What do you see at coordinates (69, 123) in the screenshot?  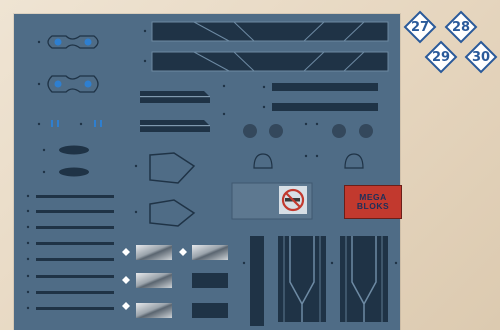 I see `marker-dots-row` at bounding box center [69, 123].